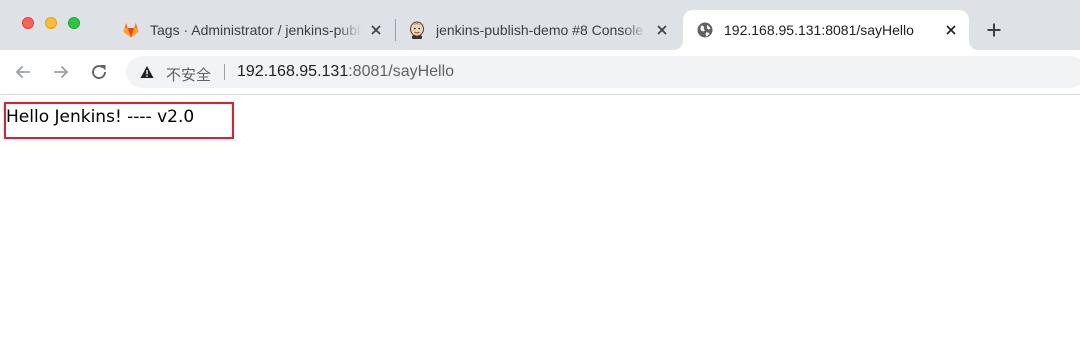 This screenshot has width=1080, height=354. Describe the element at coordinates (417, 30) in the screenshot. I see `jenkins-icon` at that location.